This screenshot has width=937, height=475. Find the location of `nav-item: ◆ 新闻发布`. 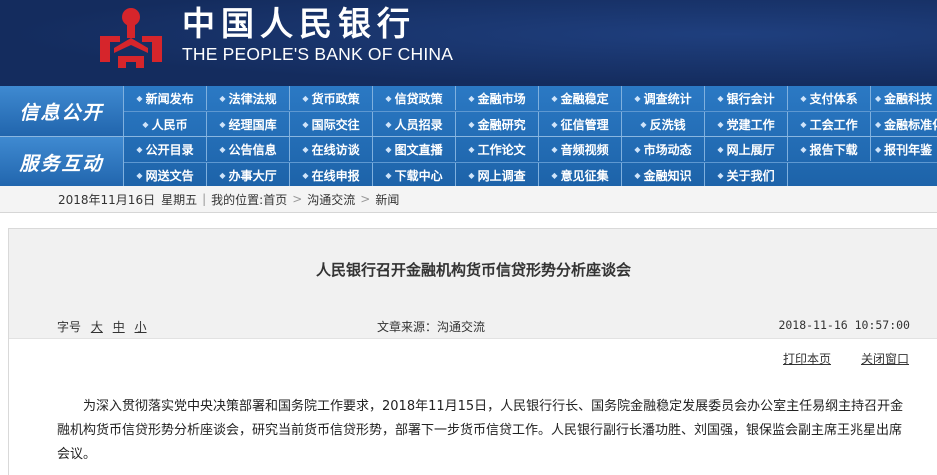

nav-item: ◆ 新闻发布 is located at coordinates (165, 98).